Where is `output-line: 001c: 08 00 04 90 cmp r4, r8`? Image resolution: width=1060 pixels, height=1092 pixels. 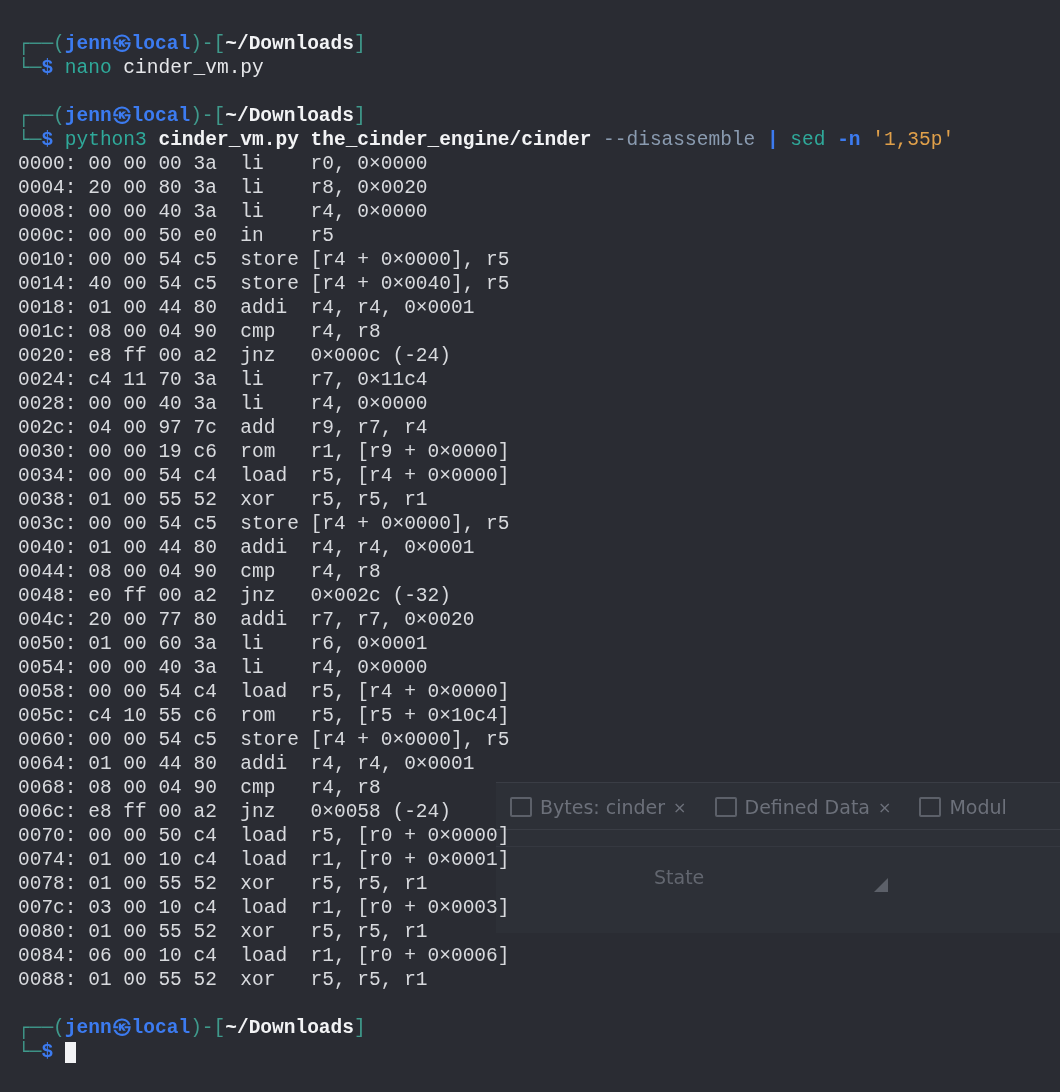 output-line: 001c: 08 00 04 90 cmp r4, r8 is located at coordinates (199, 332).